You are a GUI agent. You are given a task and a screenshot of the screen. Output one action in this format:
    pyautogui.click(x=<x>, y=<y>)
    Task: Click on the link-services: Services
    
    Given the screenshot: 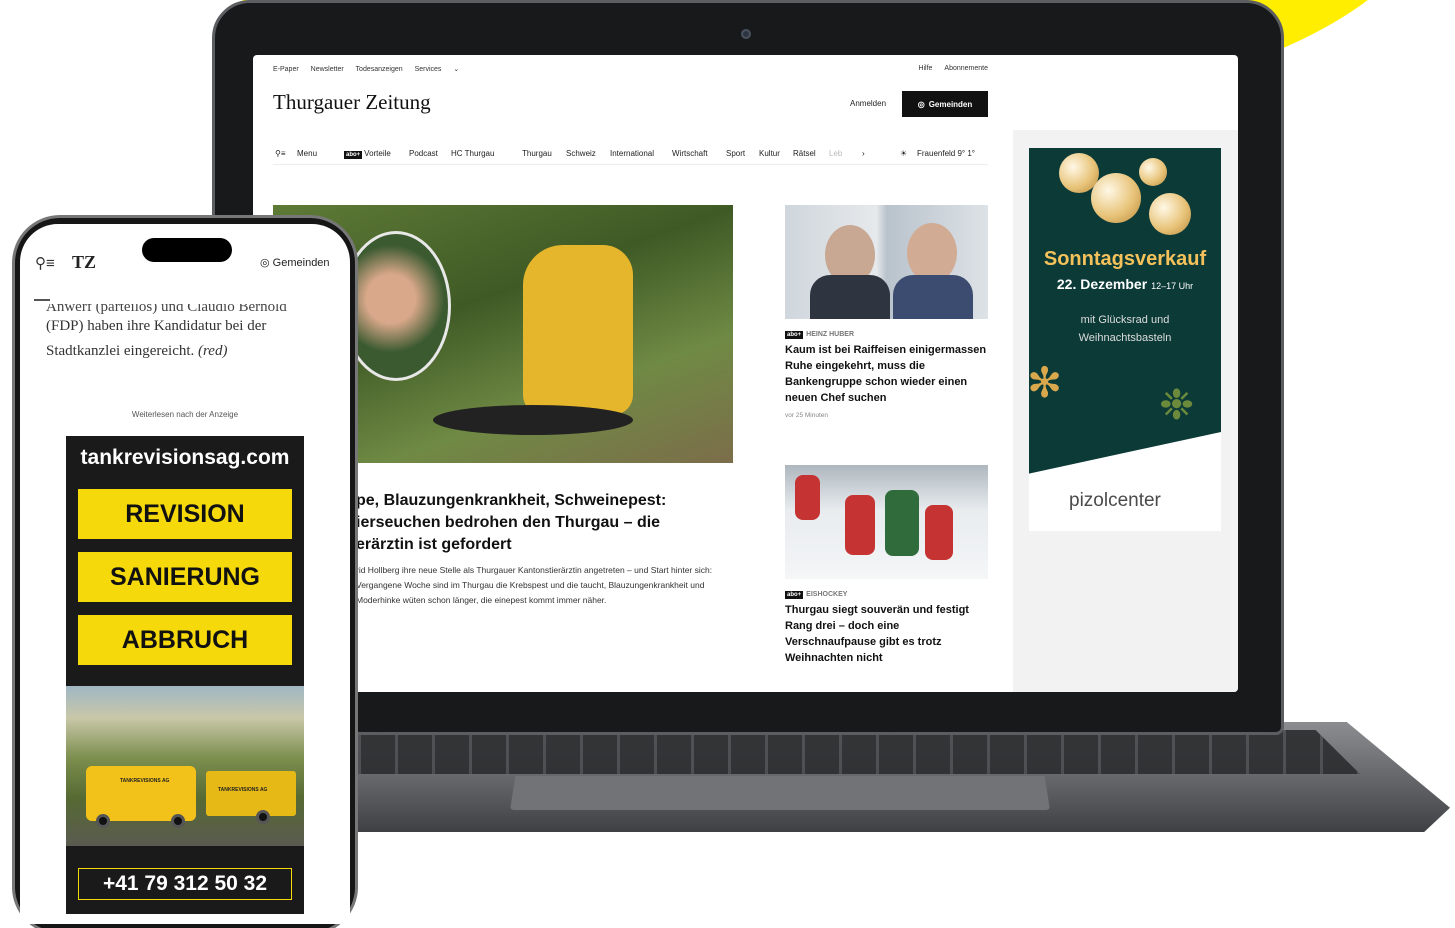 What is the action you would take?
    pyautogui.click(x=428, y=69)
    